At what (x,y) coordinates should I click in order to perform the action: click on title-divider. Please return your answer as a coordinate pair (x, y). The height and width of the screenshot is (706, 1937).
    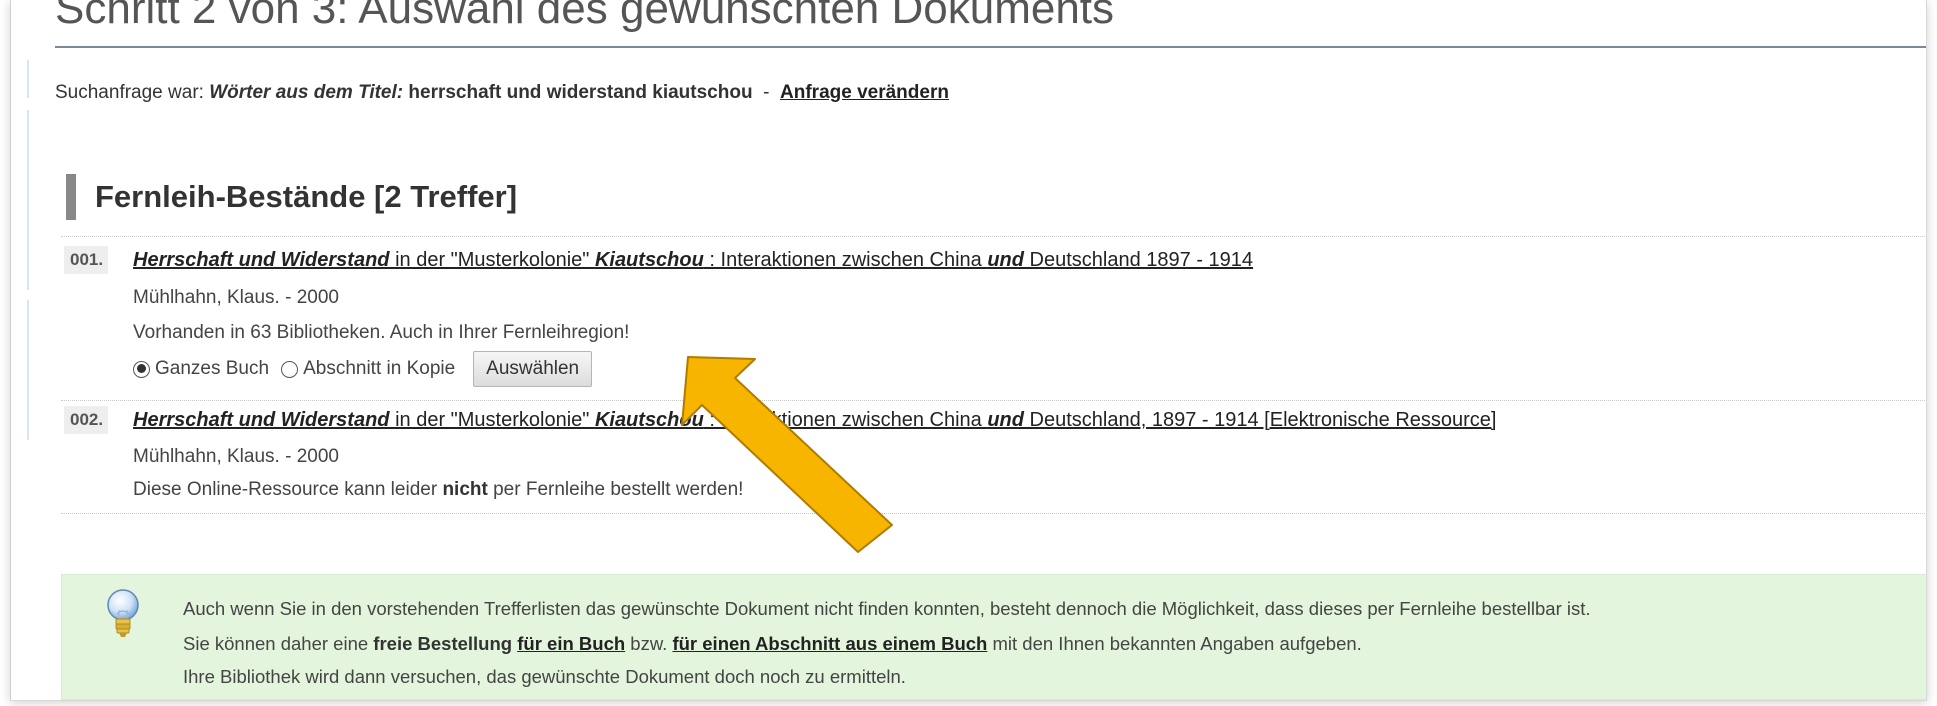
    Looking at the image, I should click on (990, 47).